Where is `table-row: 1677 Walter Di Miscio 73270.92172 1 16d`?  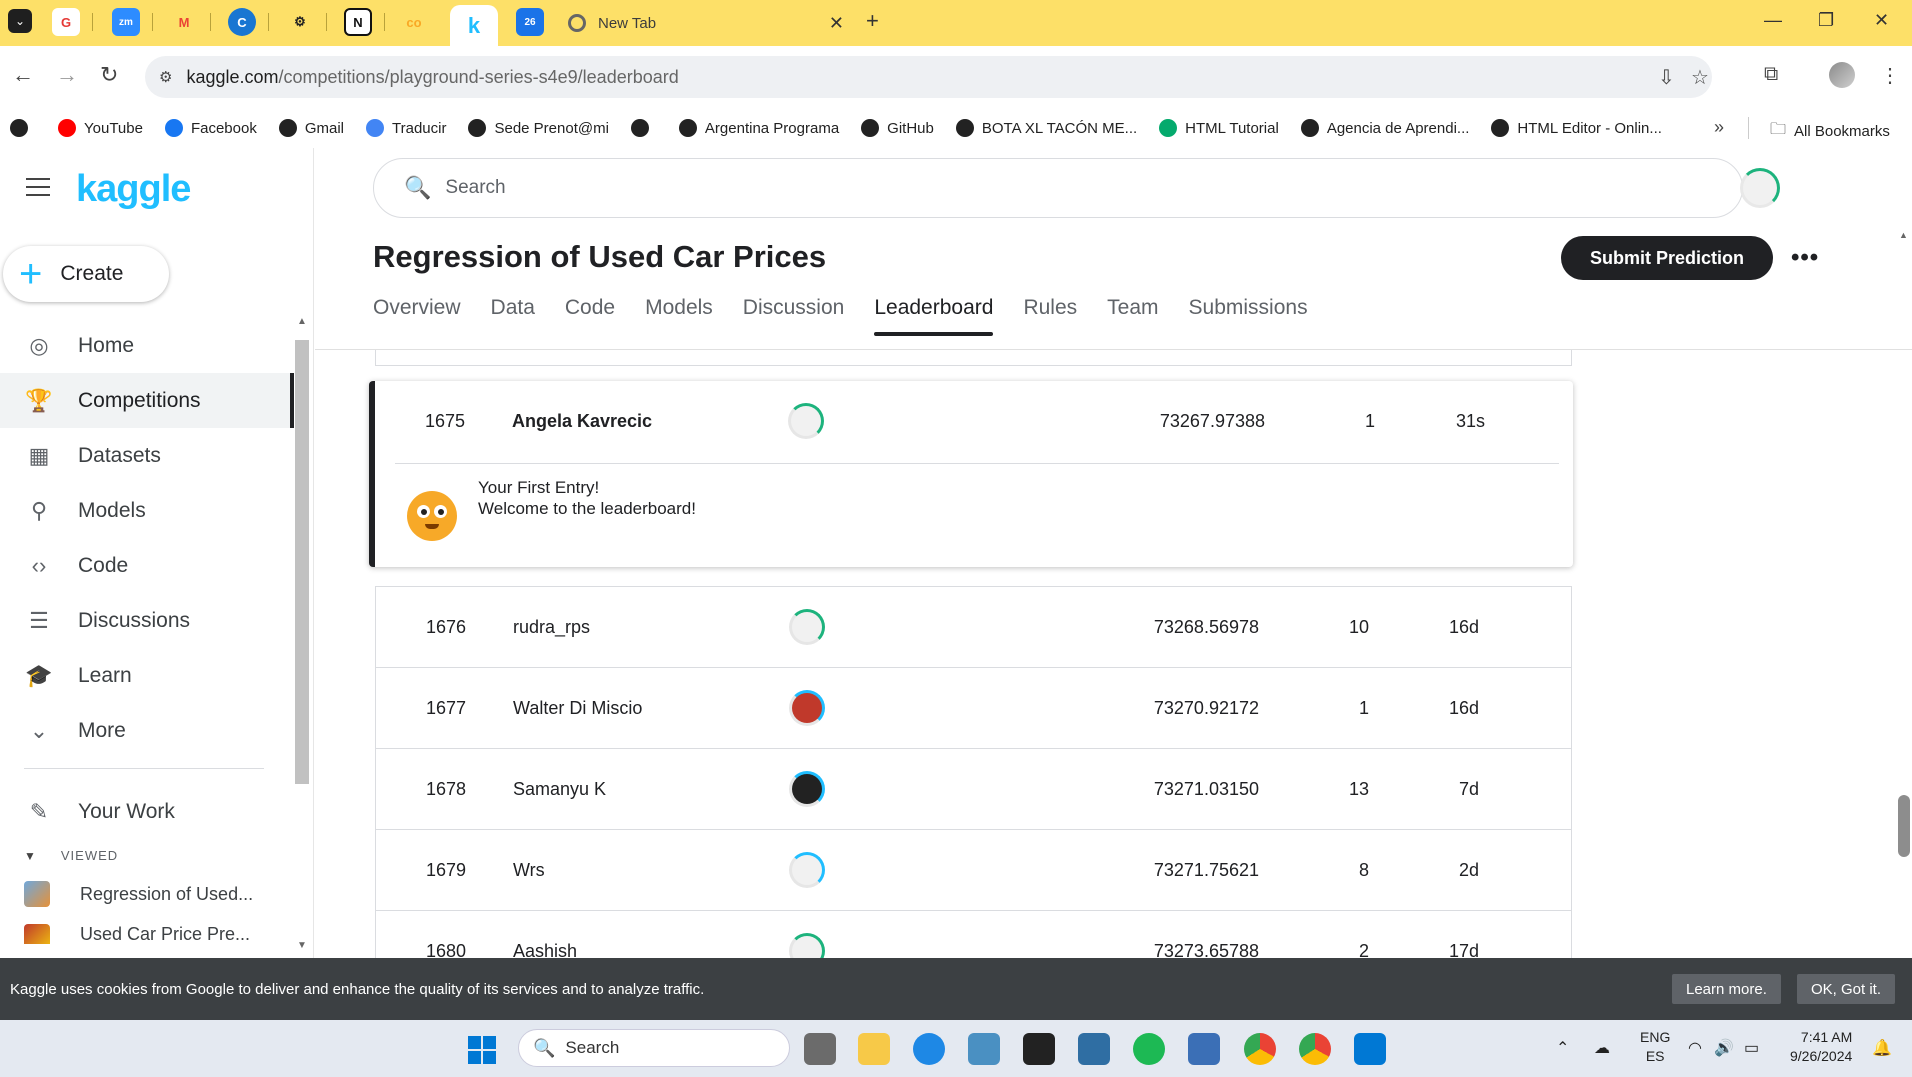
table-row: 1677 Walter Di Miscio 73270.92172 1 16d is located at coordinates (973, 708).